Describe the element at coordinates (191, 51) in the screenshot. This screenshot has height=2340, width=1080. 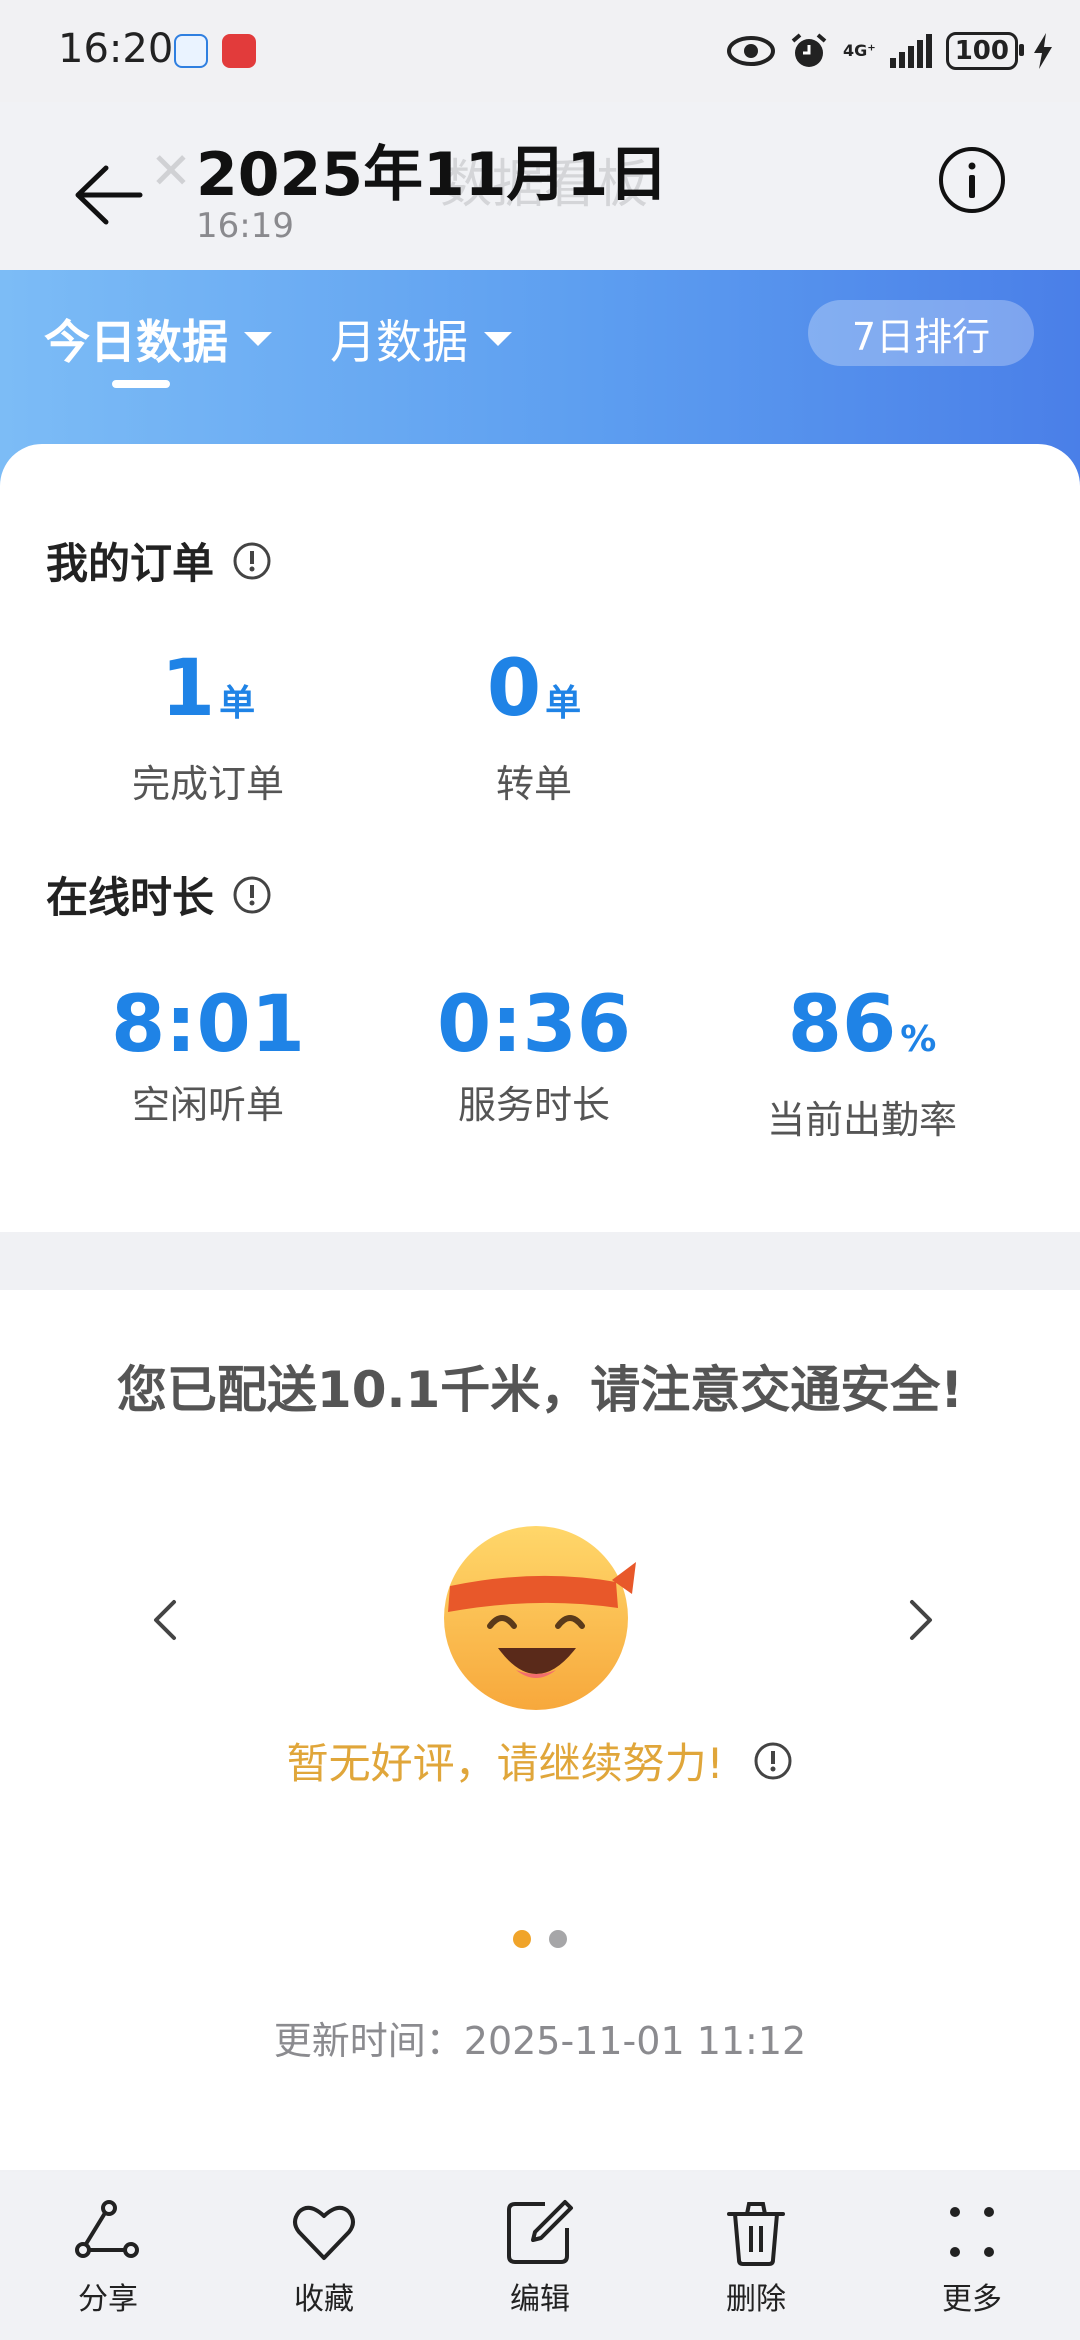
I see `app-notification-icon` at that location.